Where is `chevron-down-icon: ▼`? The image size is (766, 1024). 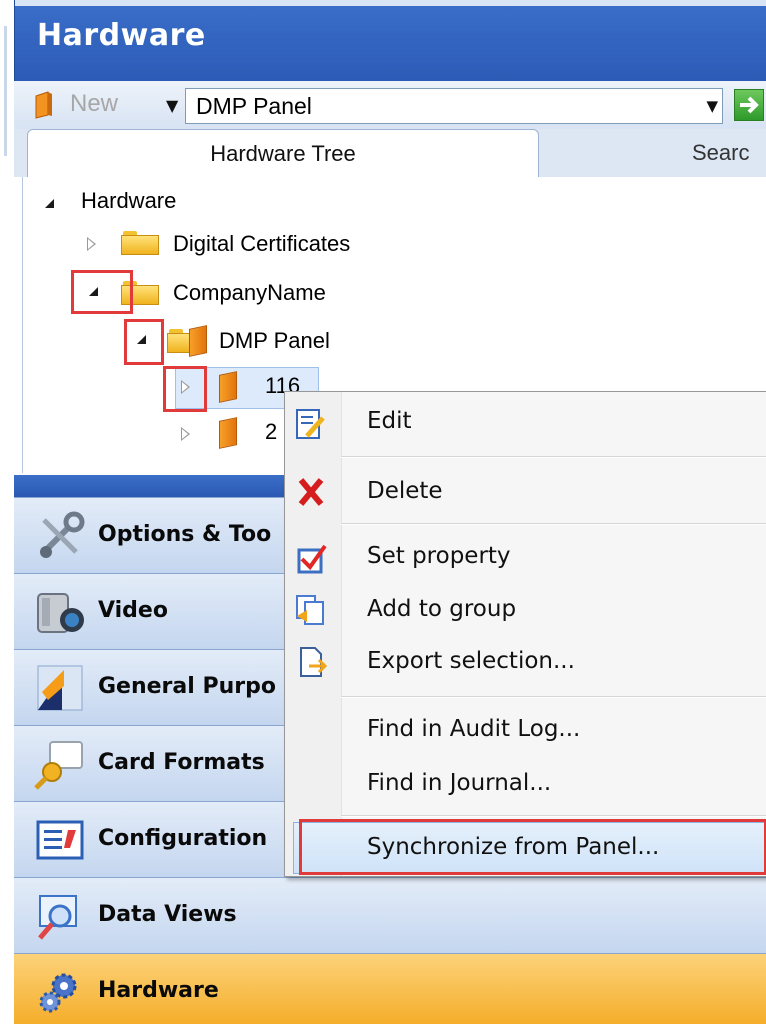
chevron-down-icon: ▼ is located at coordinates (712, 106).